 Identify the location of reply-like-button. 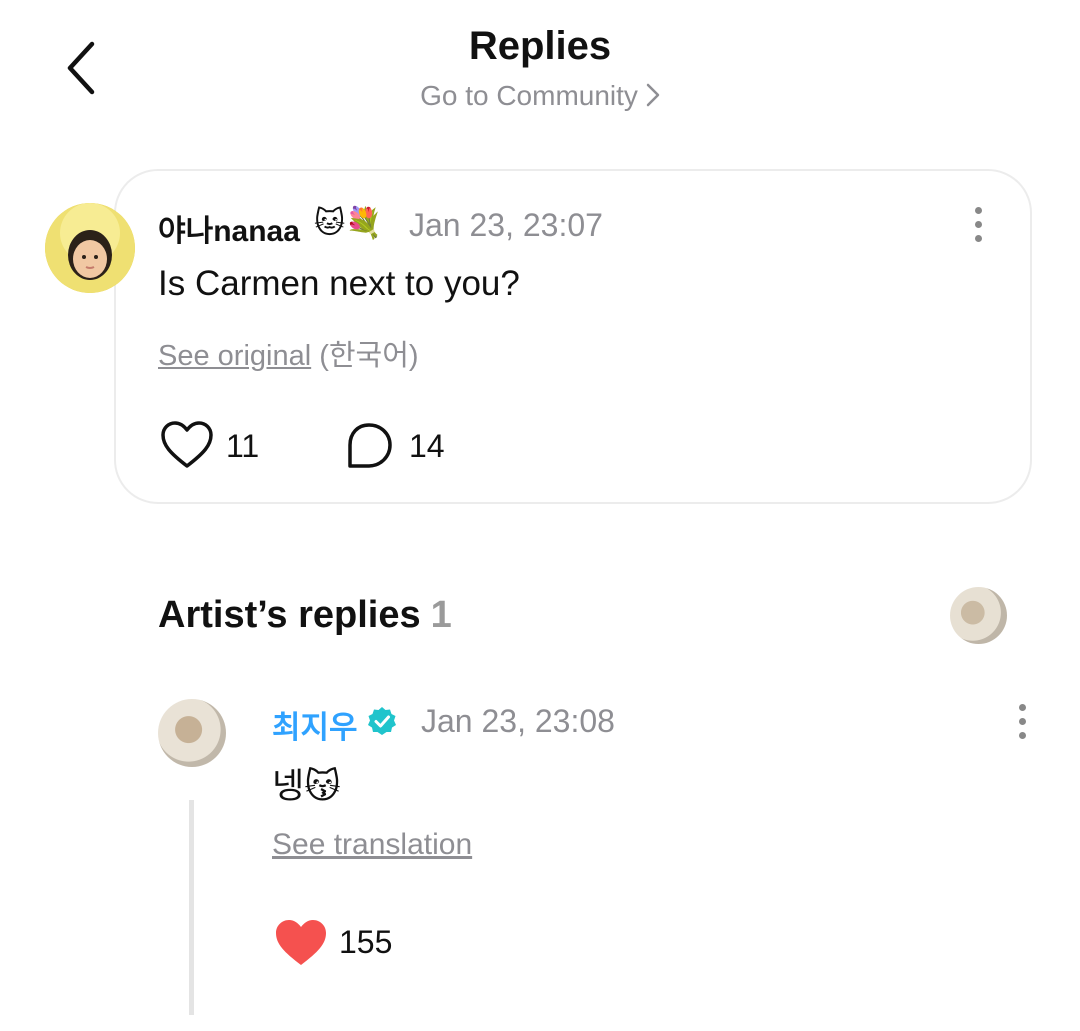
(302, 944).